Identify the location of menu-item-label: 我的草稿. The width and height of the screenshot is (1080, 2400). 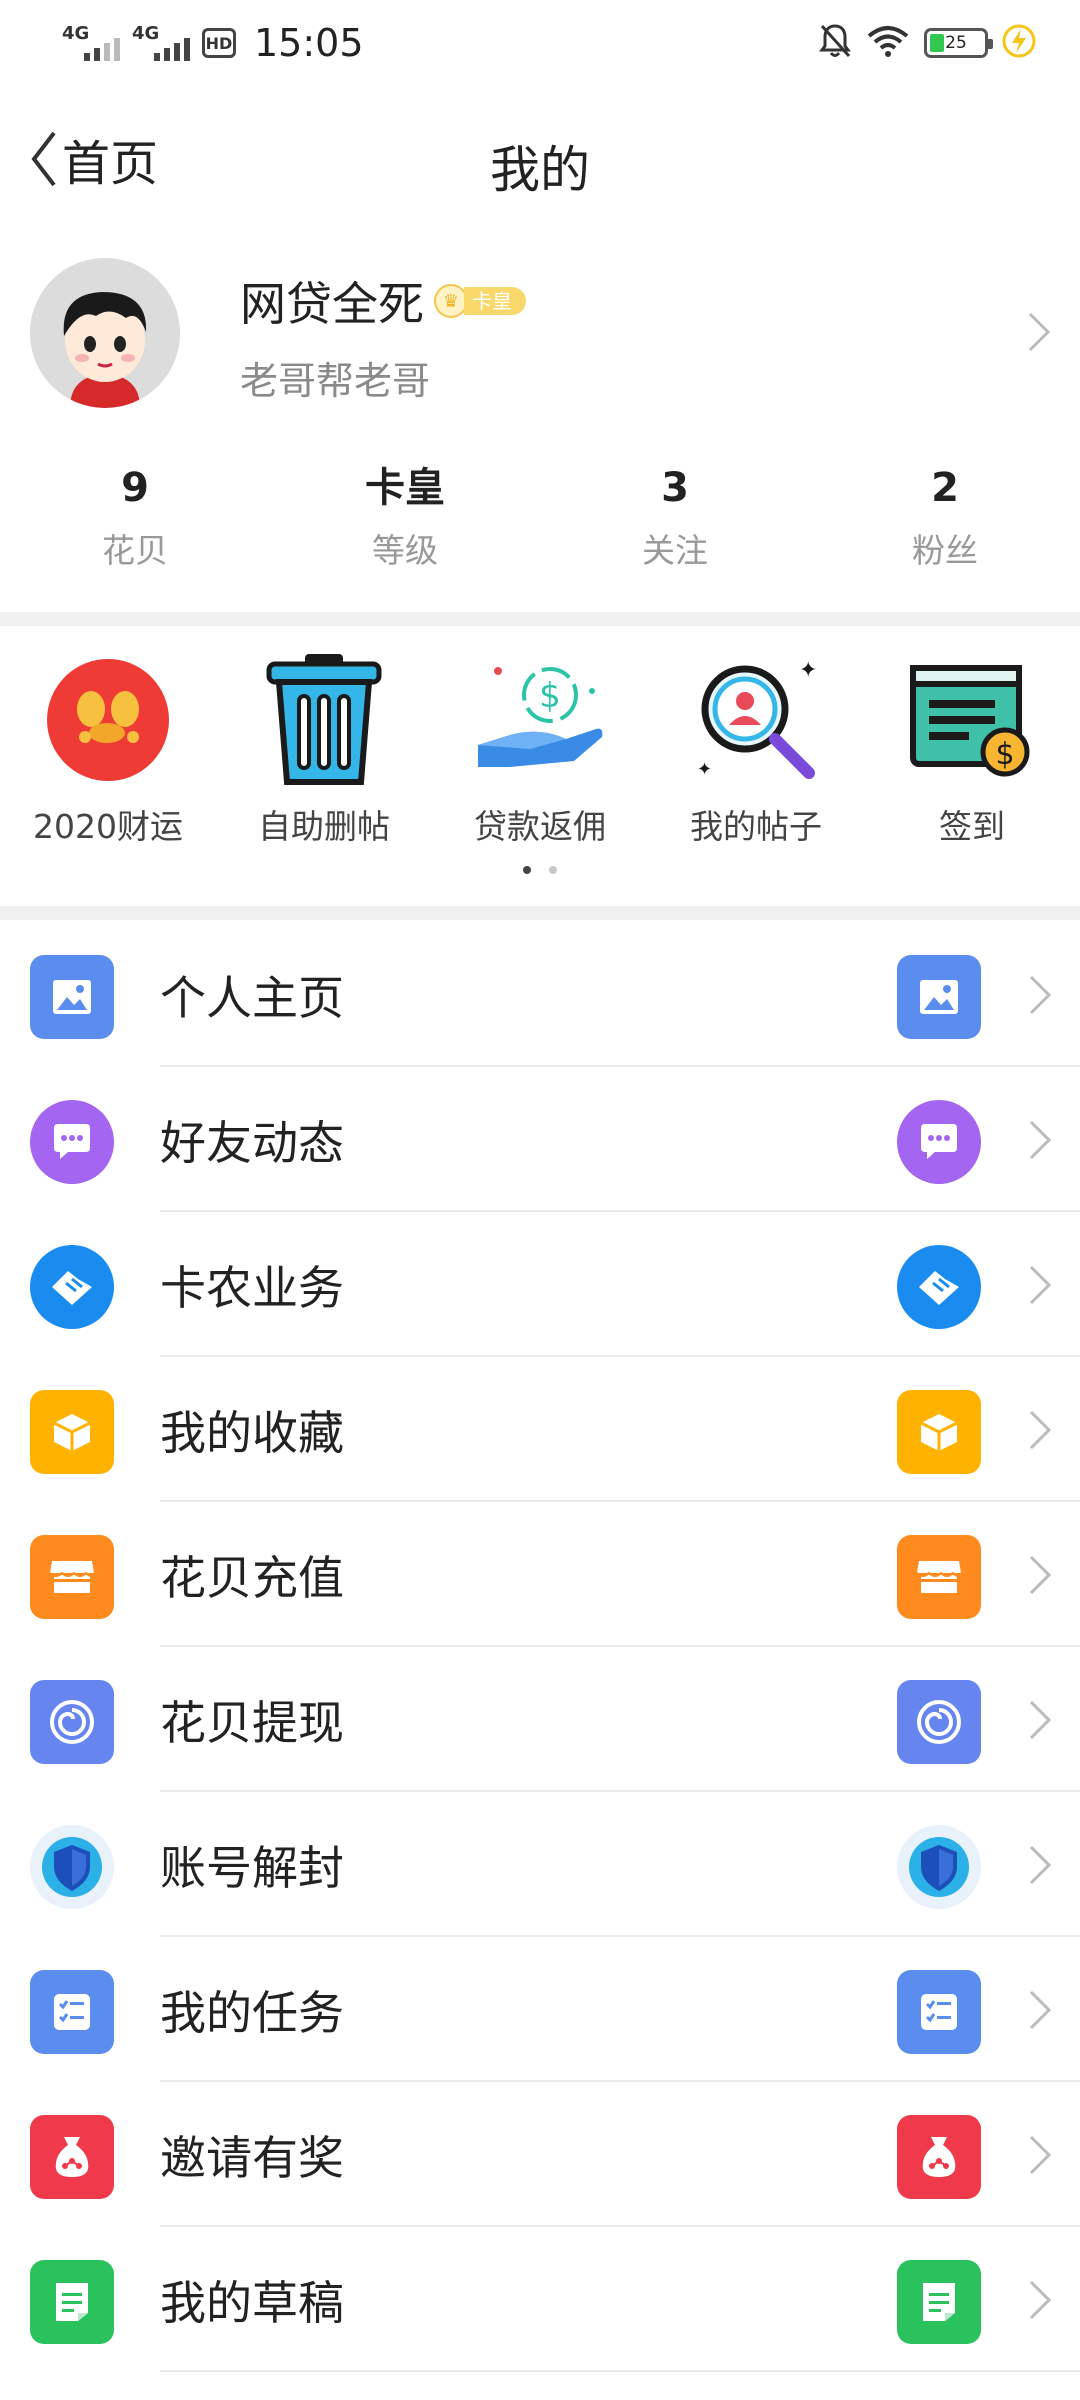
(252, 2303).